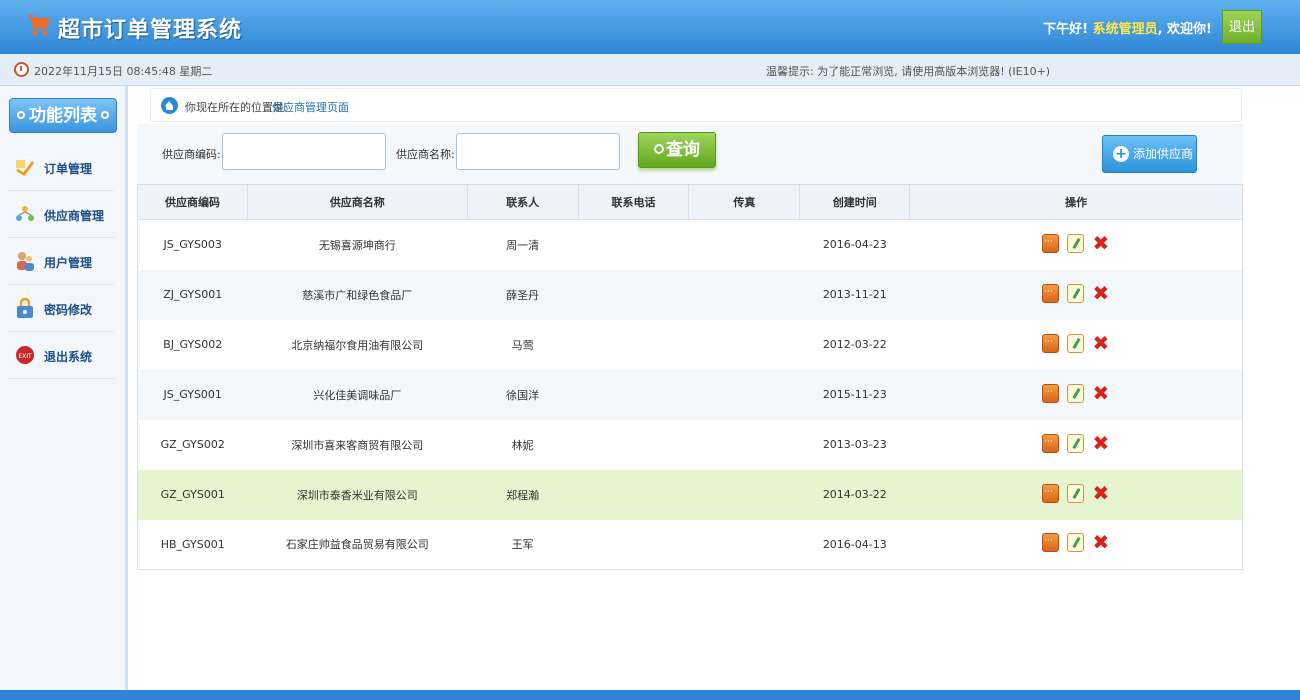 The image size is (1300, 700). What do you see at coordinates (192, 202) in the screenshot?
I see `column-header: 供应商编码` at bounding box center [192, 202].